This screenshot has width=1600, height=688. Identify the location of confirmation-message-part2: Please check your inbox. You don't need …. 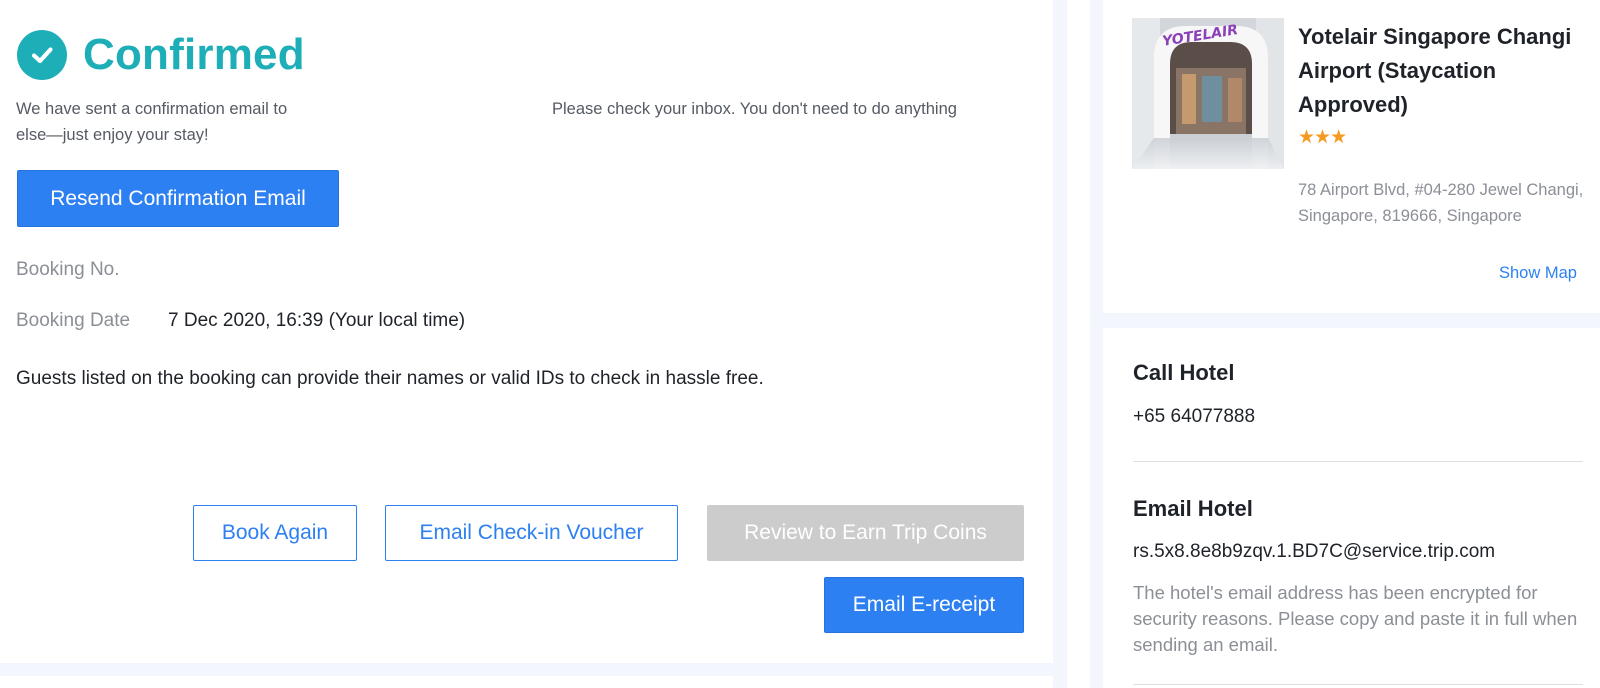
(754, 109).